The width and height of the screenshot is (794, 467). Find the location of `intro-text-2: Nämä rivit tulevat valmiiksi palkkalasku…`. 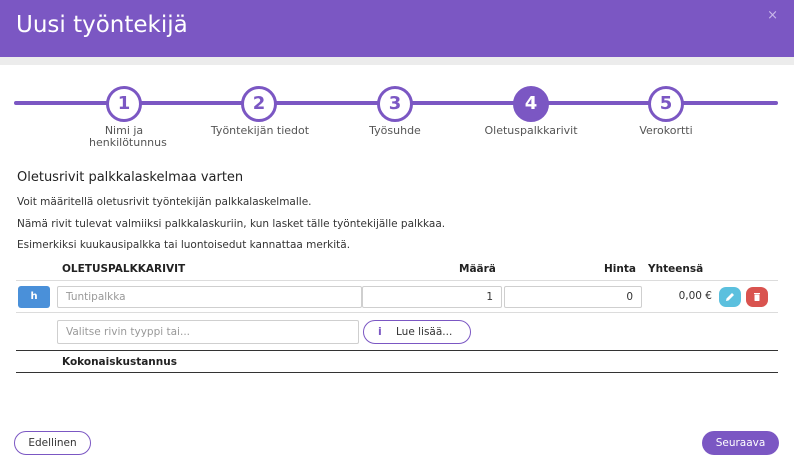

intro-text-2: Nämä rivit tulevat valmiiksi palkkalasku… is located at coordinates (231, 224).